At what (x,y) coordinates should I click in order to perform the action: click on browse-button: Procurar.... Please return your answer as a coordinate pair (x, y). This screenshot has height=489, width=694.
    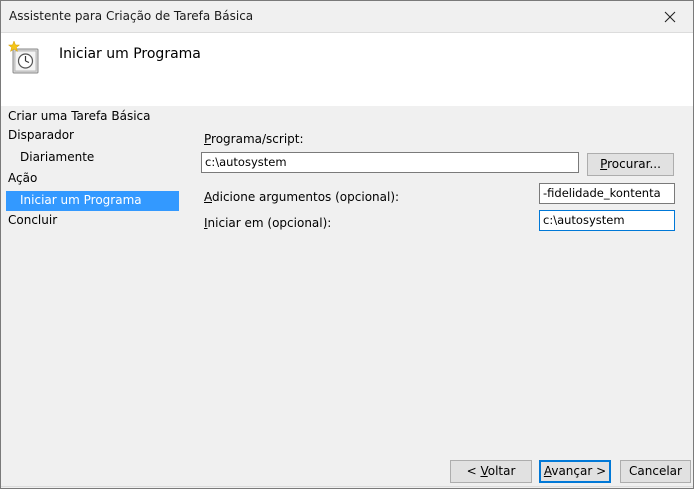
    Looking at the image, I should click on (630, 164).